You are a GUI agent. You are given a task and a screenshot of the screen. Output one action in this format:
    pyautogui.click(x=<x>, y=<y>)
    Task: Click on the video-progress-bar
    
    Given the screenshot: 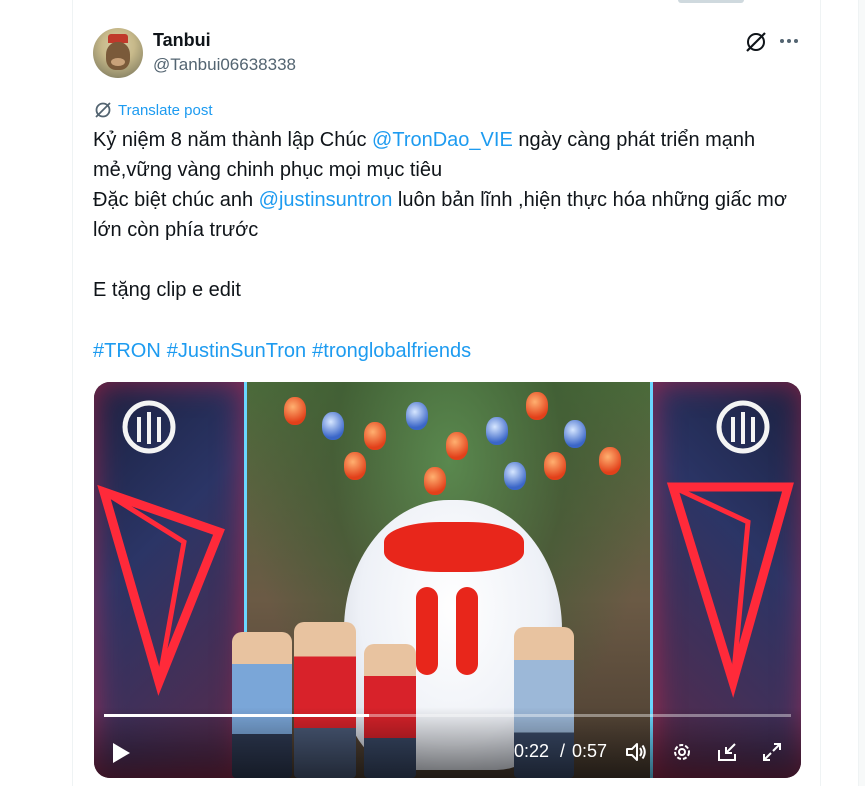 What is the action you would take?
    pyautogui.click(x=447, y=715)
    